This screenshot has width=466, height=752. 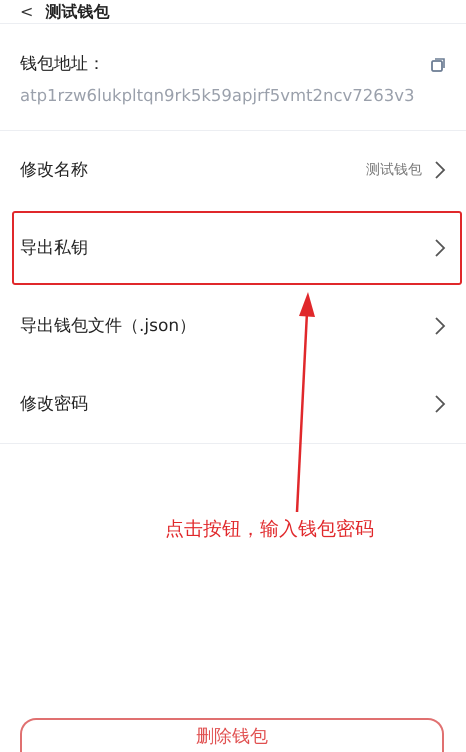 What do you see at coordinates (108, 326) in the screenshot?
I see `row-label: 导出钱包文件（.json）` at bounding box center [108, 326].